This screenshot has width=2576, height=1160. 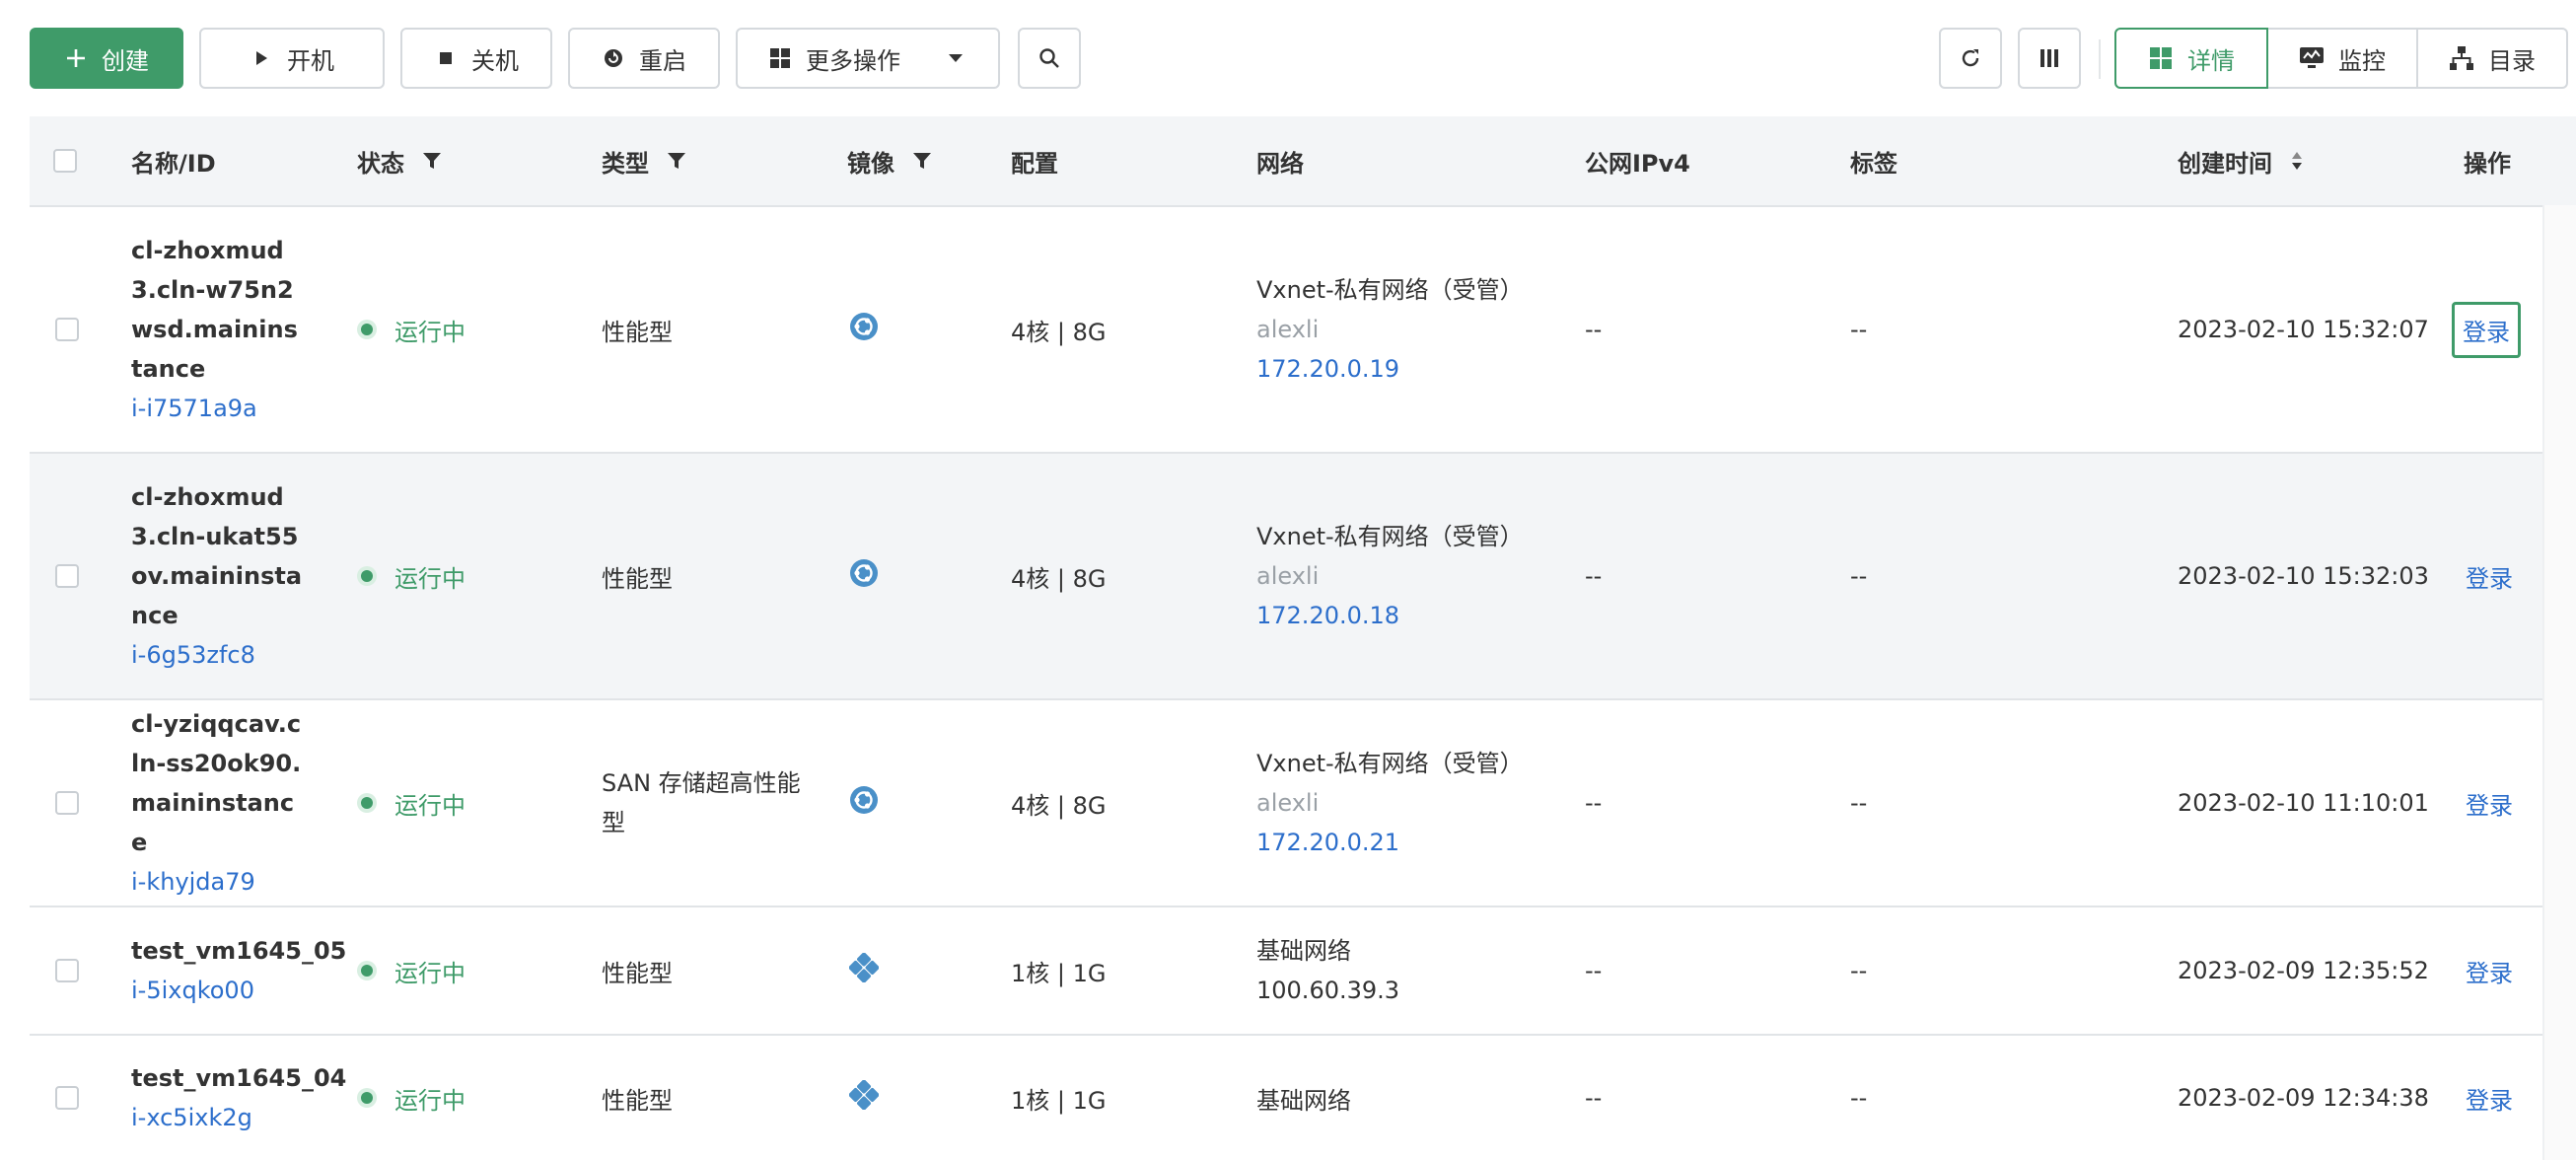 What do you see at coordinates (889, 160) in the screenshot?
I see `col-image: 镜像` at bounding box center [889, 160].